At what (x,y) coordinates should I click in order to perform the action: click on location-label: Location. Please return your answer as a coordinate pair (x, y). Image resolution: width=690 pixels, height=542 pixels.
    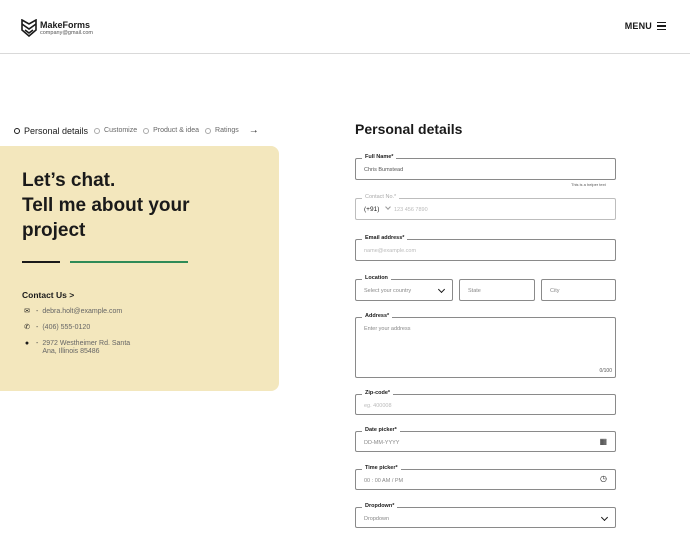
    Looking at the image, I should click on (376, 278).